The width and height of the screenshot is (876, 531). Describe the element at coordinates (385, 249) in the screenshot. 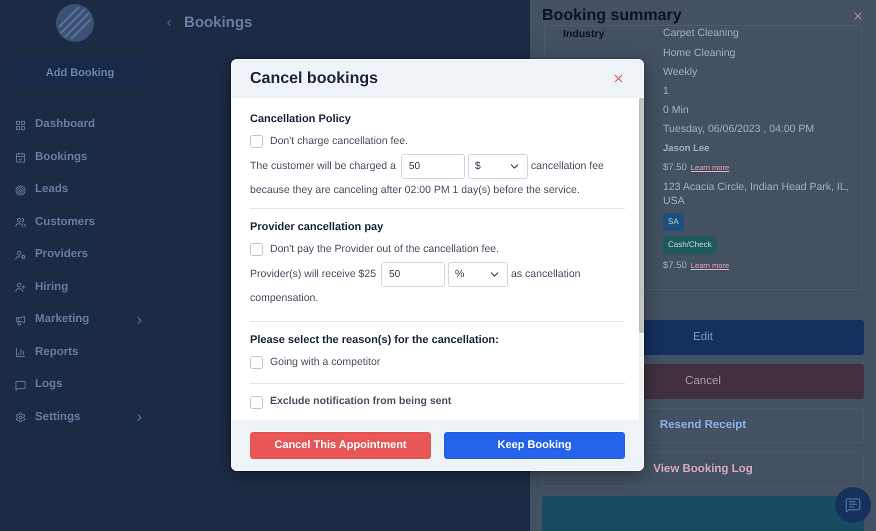

I see `checkbox-label: Don't pay the Provider out of the cancellation fee.` at that location.